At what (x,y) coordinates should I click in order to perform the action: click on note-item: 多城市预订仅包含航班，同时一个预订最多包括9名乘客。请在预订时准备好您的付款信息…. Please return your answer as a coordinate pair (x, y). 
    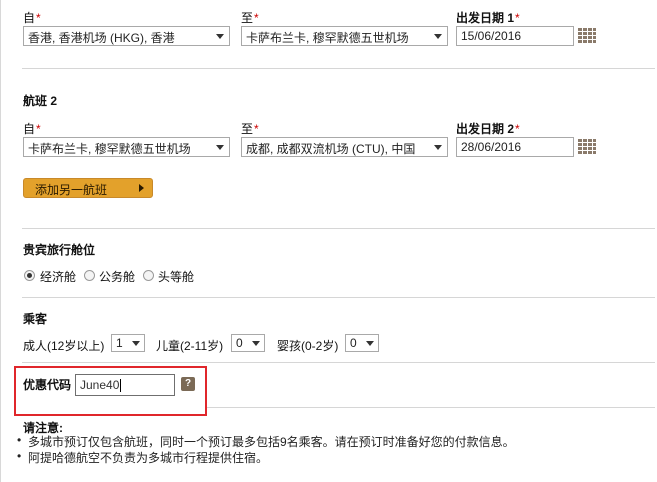
    Looking at the image, I should click on (266, 441).